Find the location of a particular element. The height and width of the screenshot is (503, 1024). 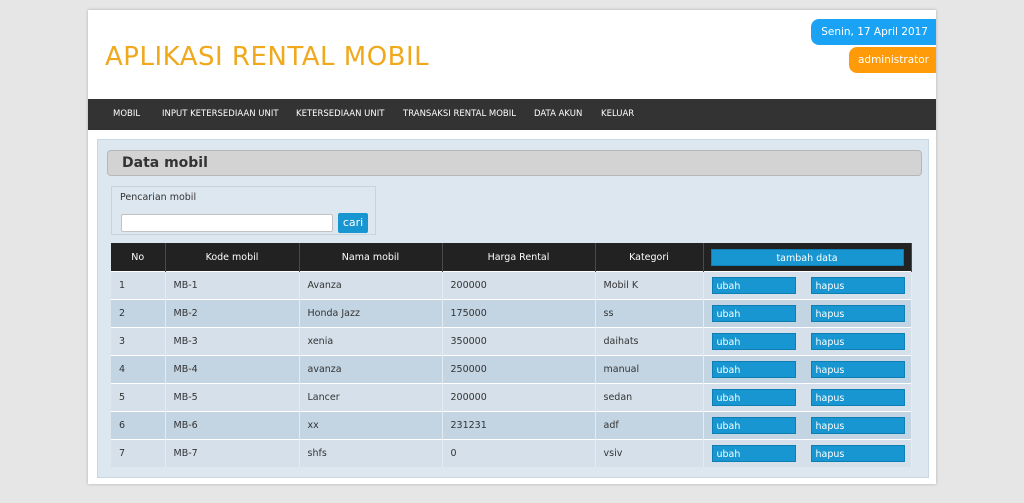

table-row: 5 MB-5 Lancer 200000 sedan ubah hapus is located at coordinates (511, 397).